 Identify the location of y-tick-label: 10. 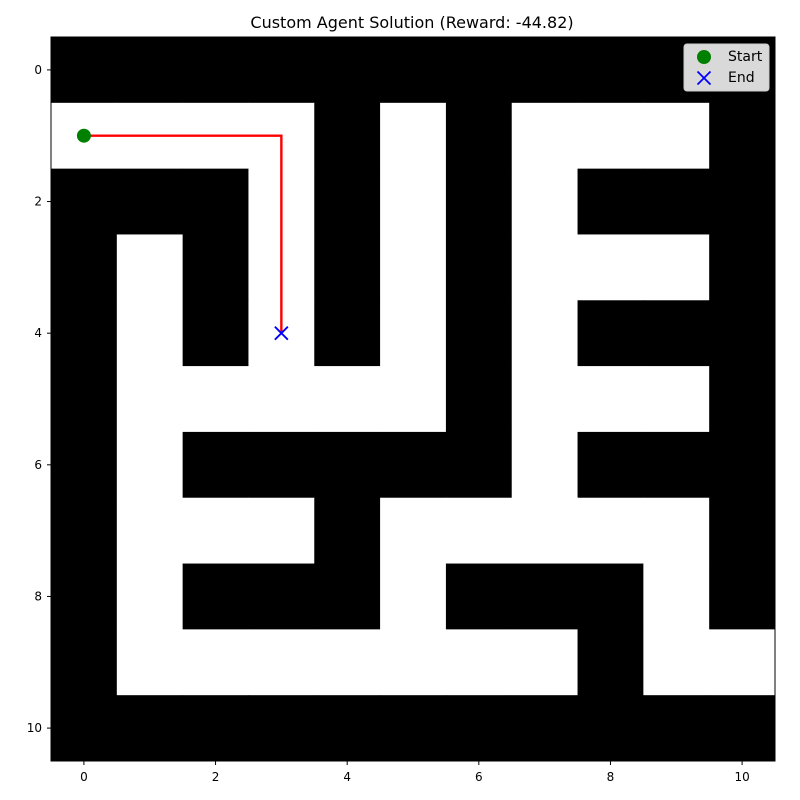
(34, 728).